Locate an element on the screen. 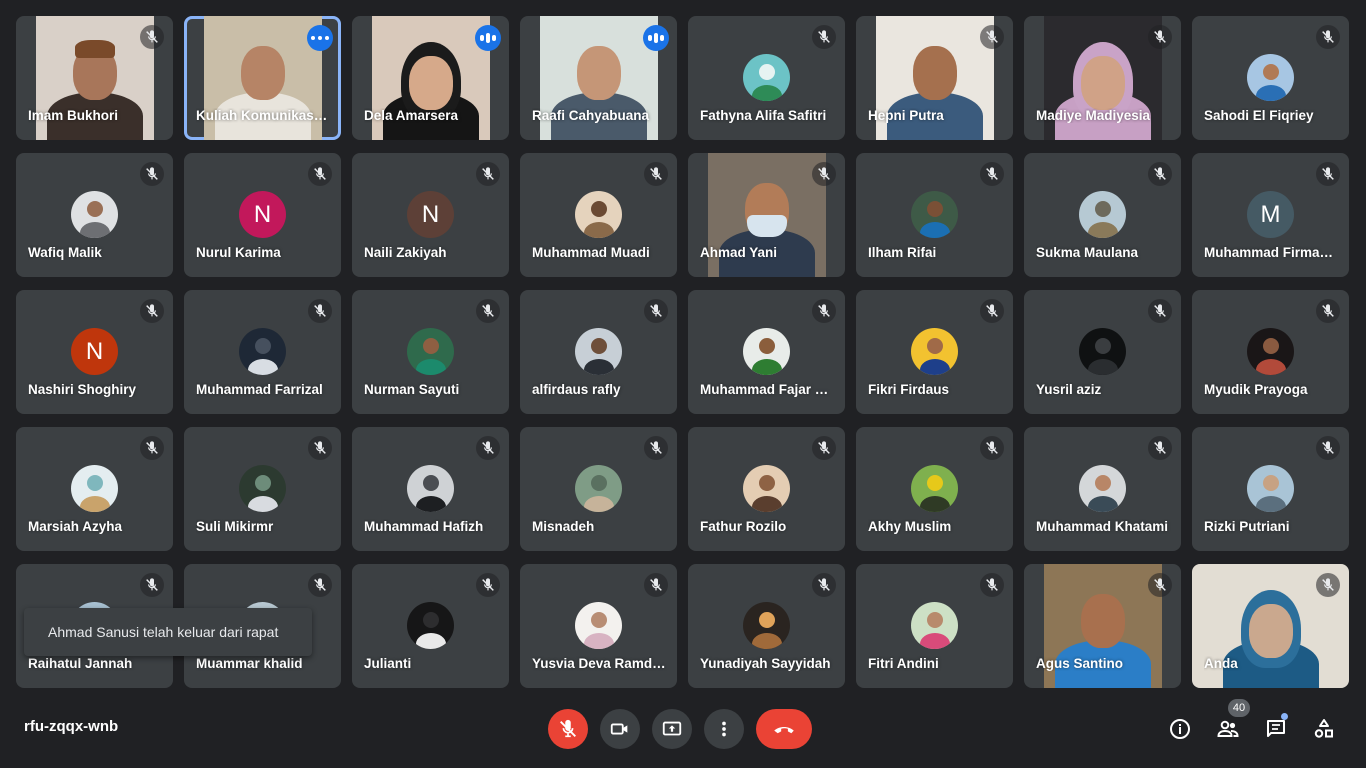 Image resolution: width=1366 pixels, height=768 pixels. participant-tile-sahodi-el-fiqriey: Sahodi El Fiqriey is located at coordinates (1270, 78).